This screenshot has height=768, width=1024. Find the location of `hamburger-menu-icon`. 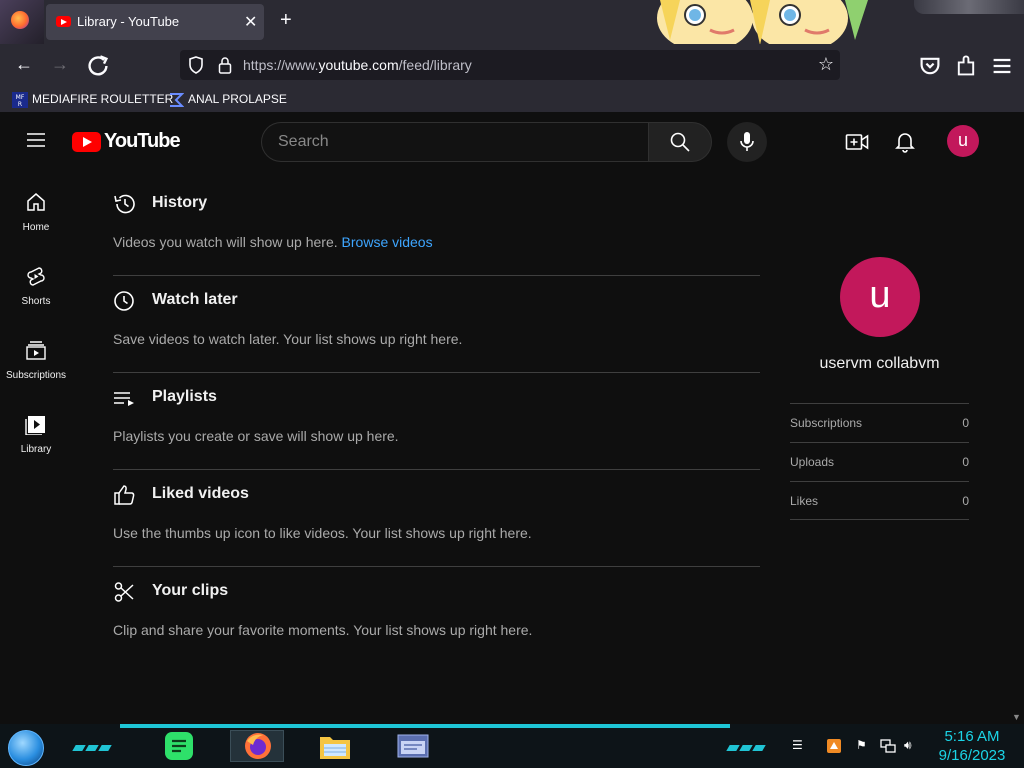

hamburger-menu-icon is located at coordinates (36, 140).